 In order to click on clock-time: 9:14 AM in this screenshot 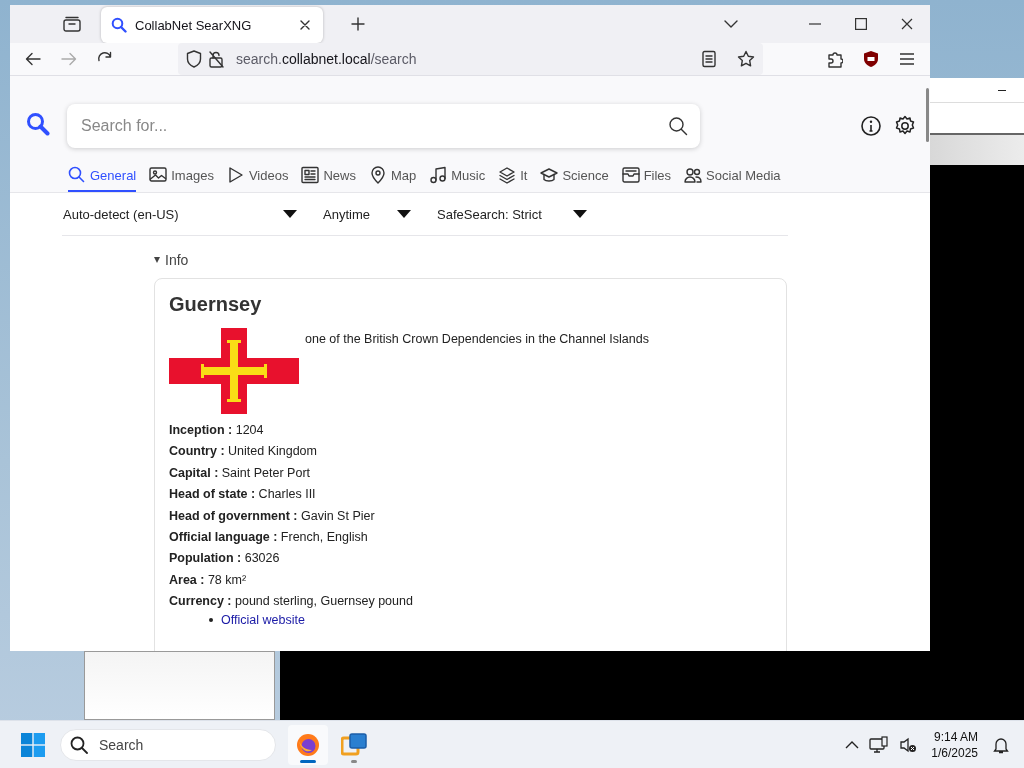, I will do `click(955, 736)`.